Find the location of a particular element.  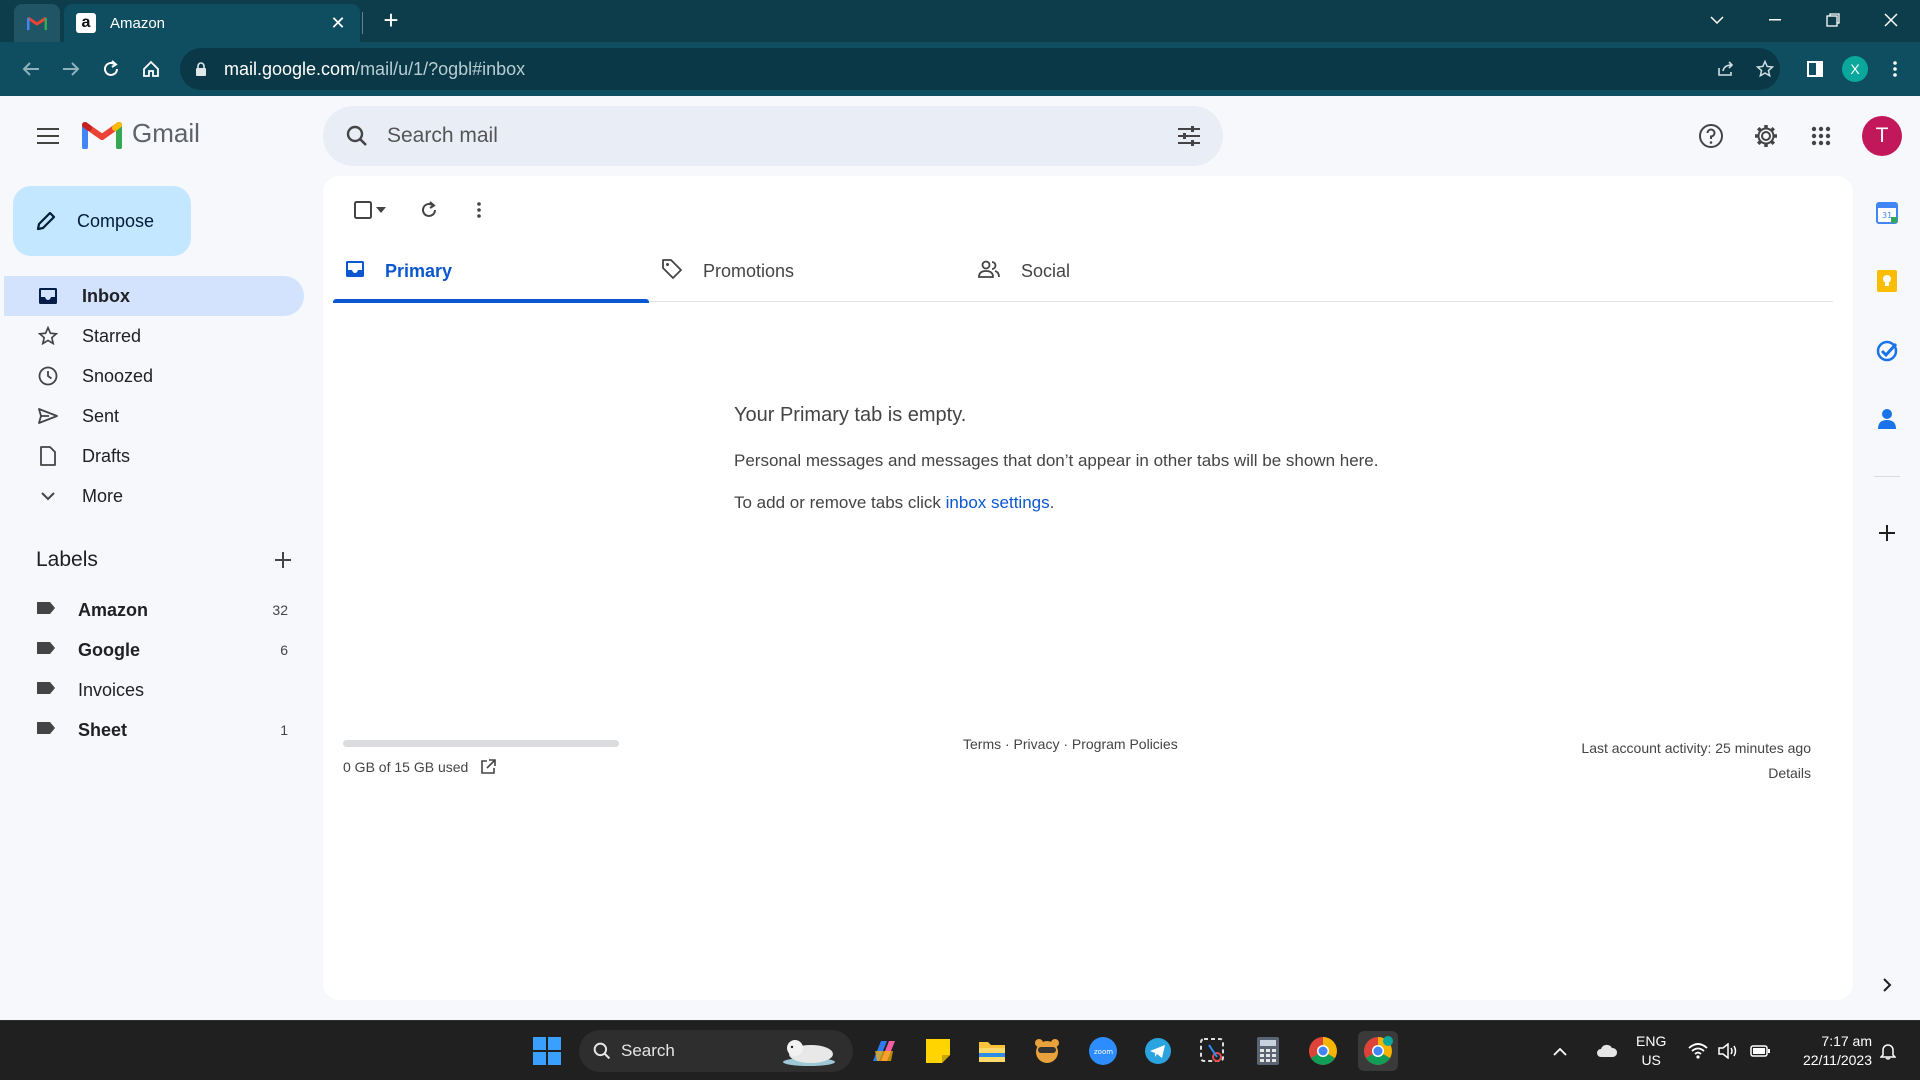

copilot-app is located at coordinates (884, 1051).